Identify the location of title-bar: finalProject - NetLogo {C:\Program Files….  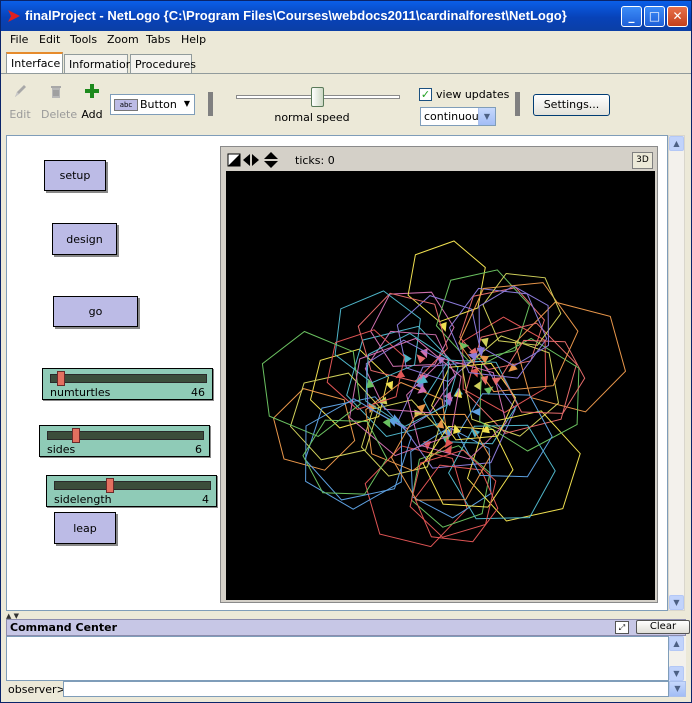
(346, 16).